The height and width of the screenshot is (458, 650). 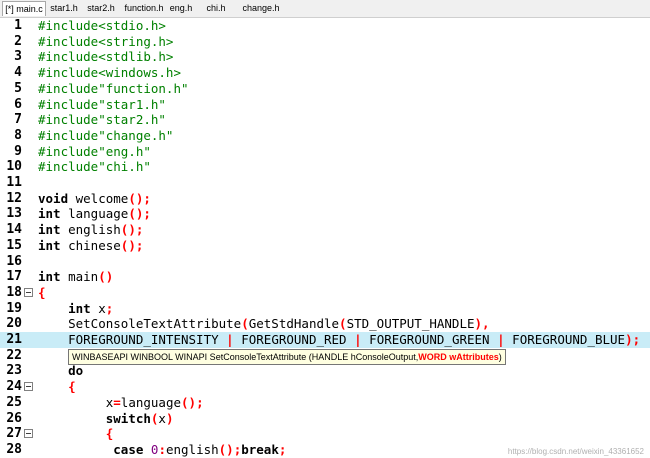 What do you see at coordinates (325, 136) in the screenshot?
I see `code-line: 8 #include"change.h"` at bounding box center [325, 136].